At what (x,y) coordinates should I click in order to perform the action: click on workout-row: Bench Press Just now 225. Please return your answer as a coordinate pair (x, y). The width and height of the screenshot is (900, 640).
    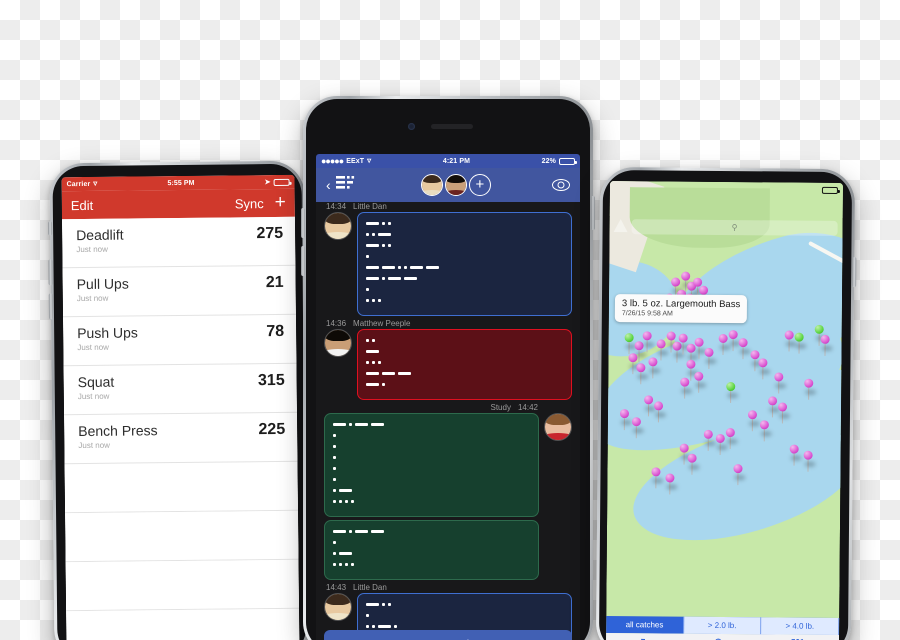
    Looking at the image, I should click on (181, 438).